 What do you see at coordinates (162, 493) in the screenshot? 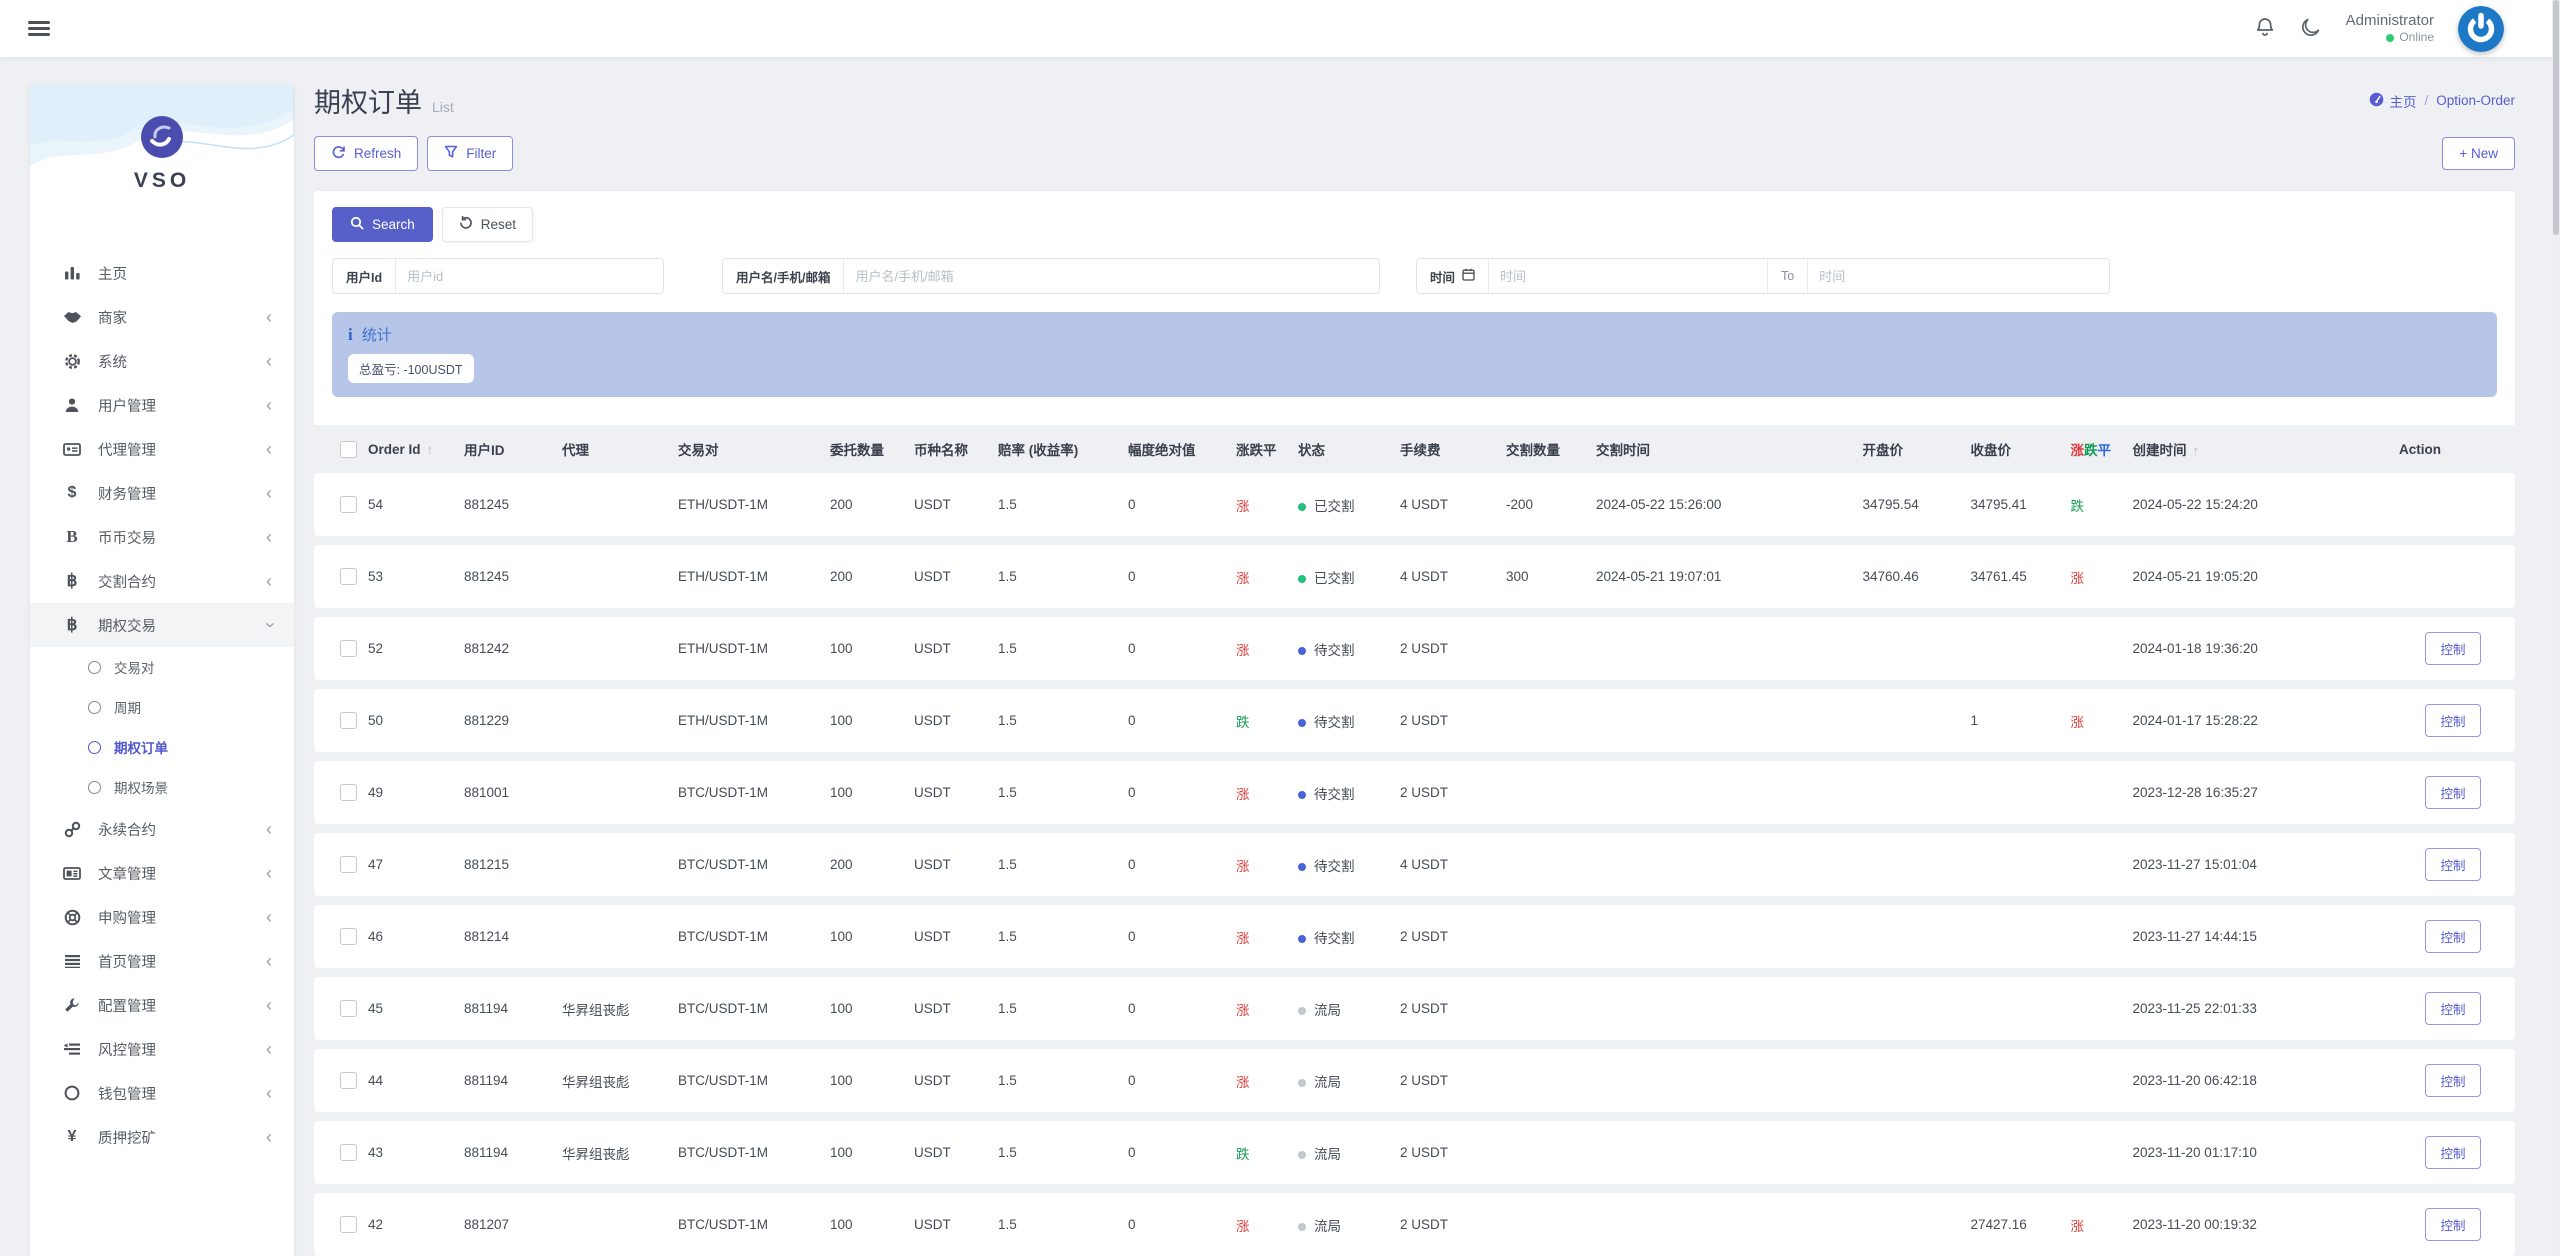
I see `sidebar-item: $ 财务管理 ‹` at bounding box center [162, 493].